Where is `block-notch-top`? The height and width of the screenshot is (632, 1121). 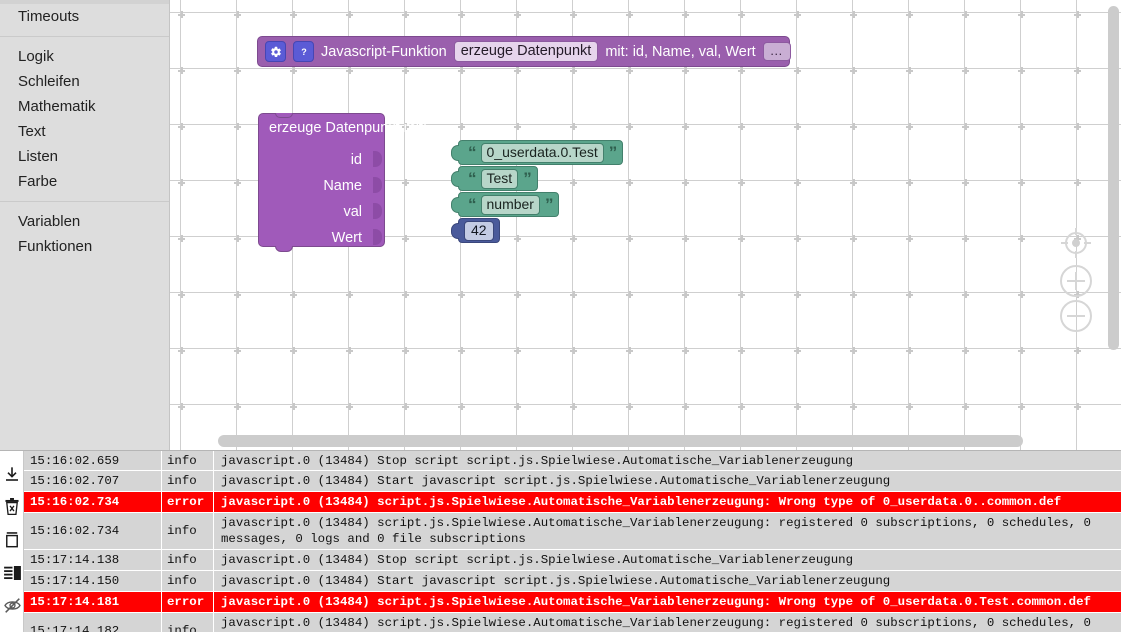 block-notch-top is located at coordinates (284, 115).